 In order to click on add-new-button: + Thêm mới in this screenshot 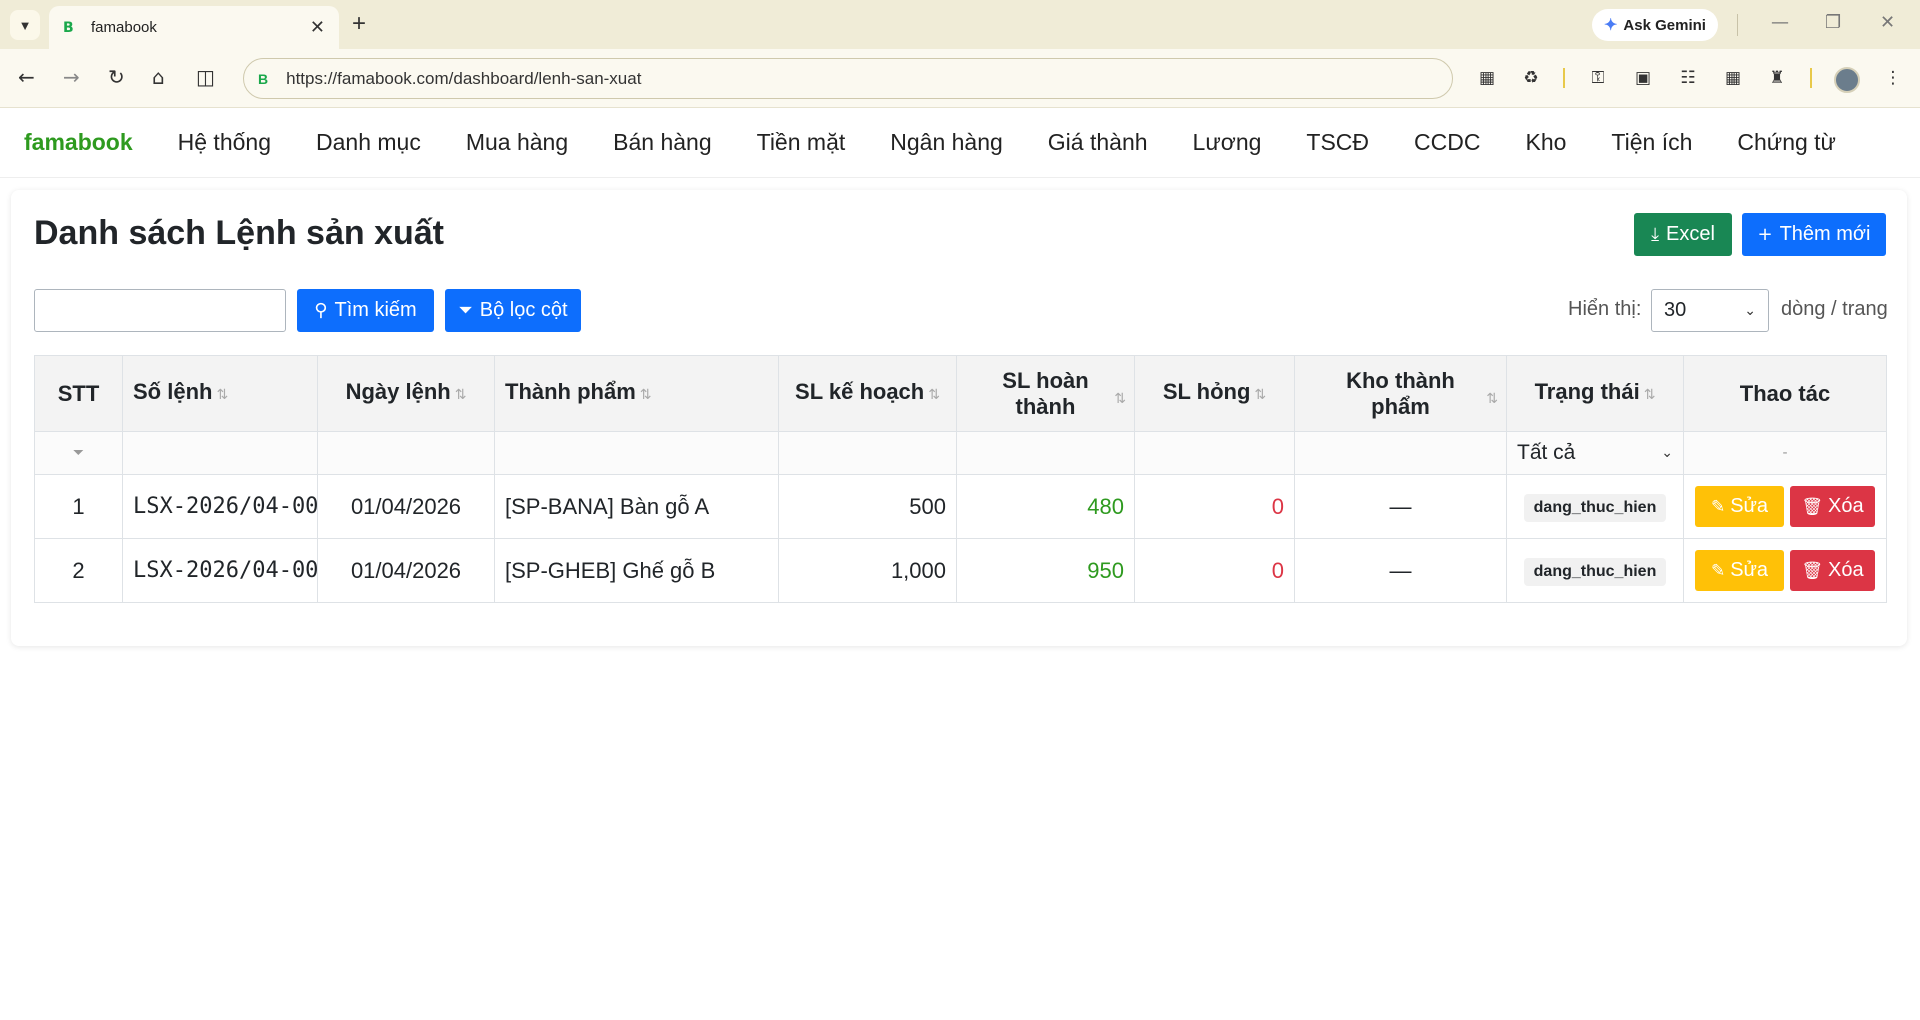, I will do `click(1814, 234)`.